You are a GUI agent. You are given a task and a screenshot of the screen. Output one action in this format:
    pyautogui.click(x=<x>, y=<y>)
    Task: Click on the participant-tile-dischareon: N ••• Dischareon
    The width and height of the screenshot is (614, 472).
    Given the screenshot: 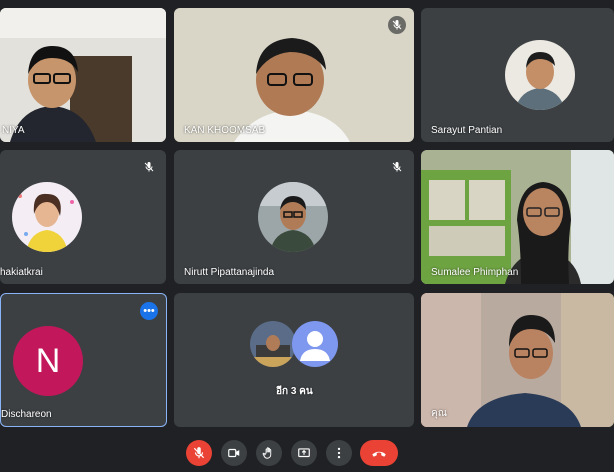 What is the action you would take?
    pyautogui.click(x=83, y=360)
    